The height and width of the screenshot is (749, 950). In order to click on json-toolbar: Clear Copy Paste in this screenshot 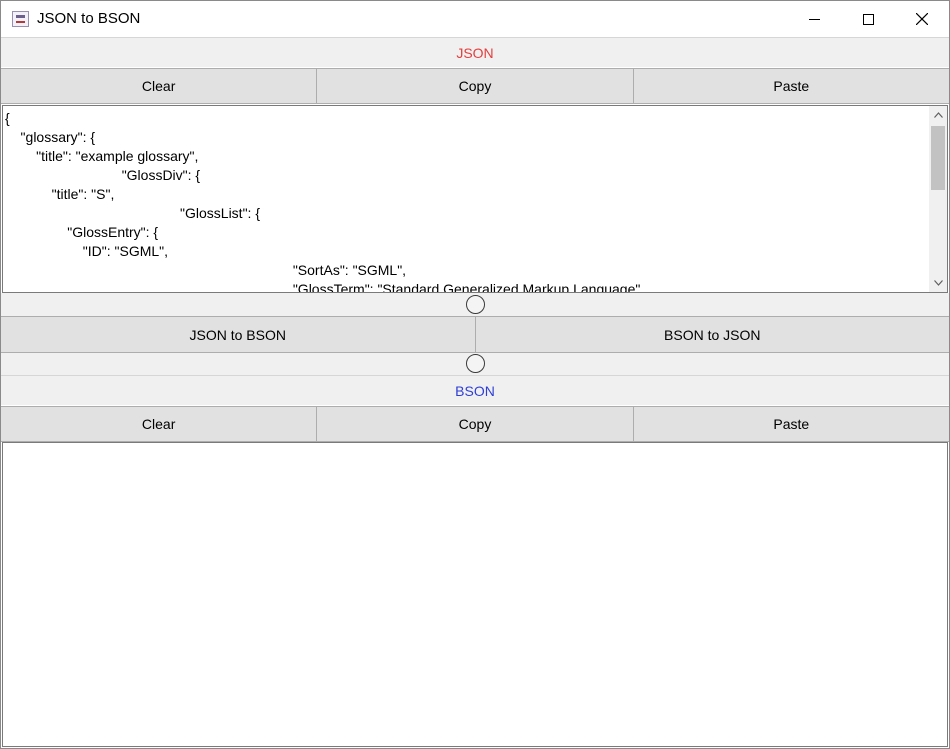, I will do `click(475, 86)`.